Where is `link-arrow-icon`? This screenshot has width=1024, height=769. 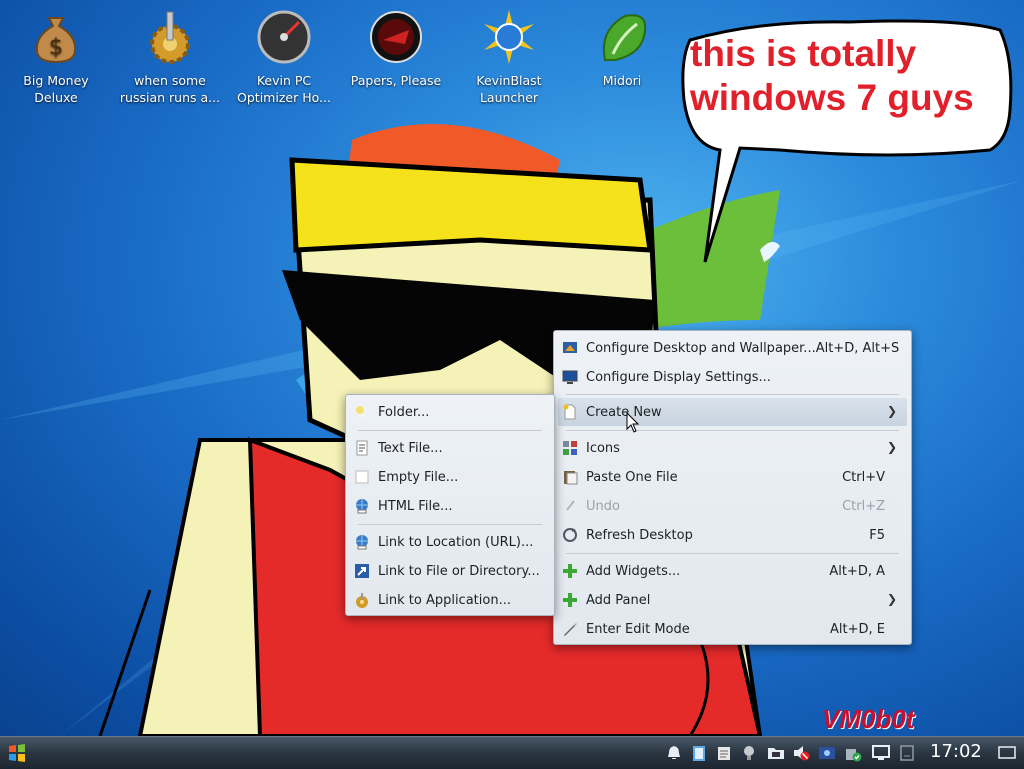 link-arrow-icon is located at coordinates (362, 571).